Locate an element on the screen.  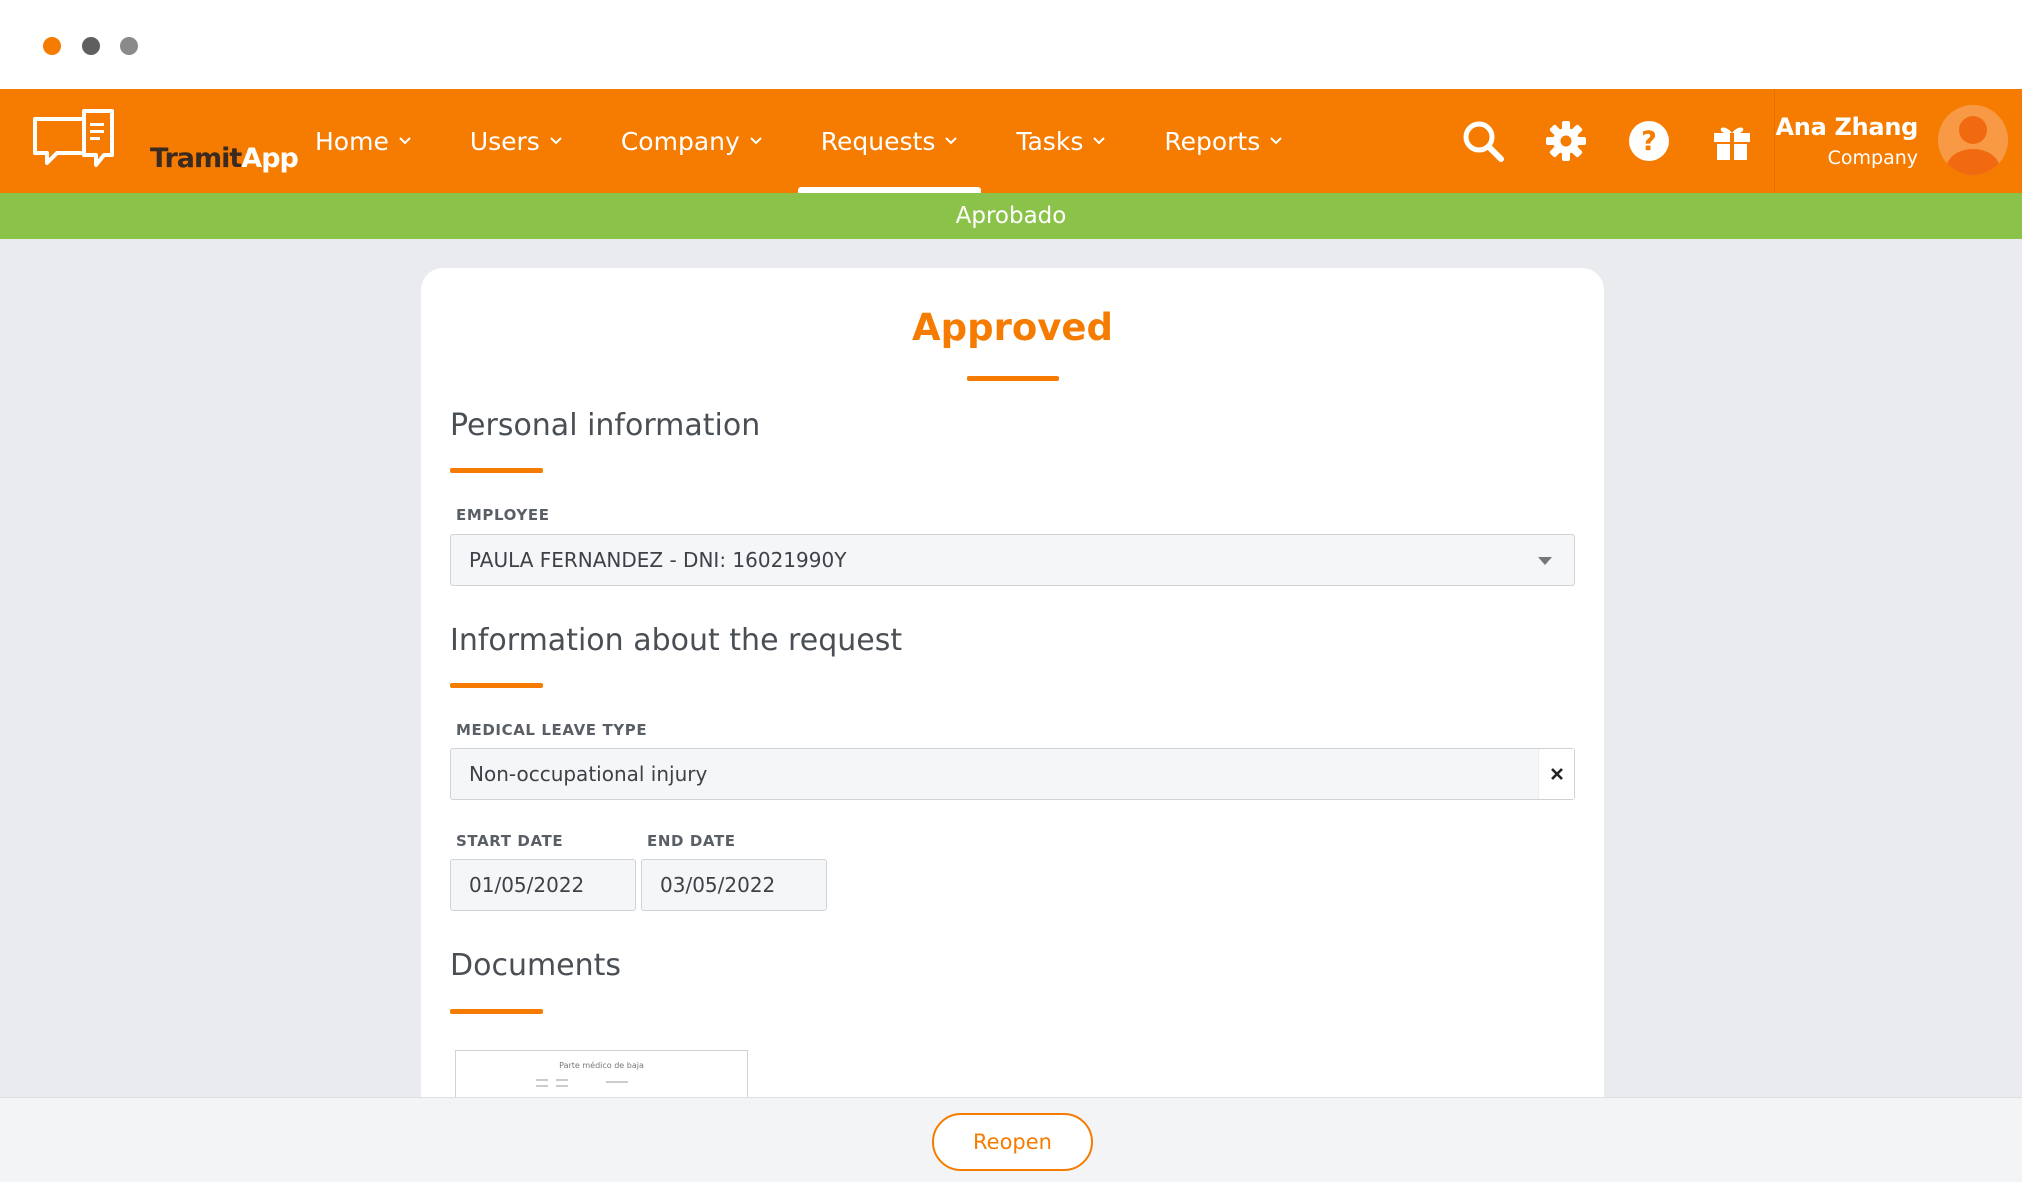
avatar is located at coordinates (1973, 140).